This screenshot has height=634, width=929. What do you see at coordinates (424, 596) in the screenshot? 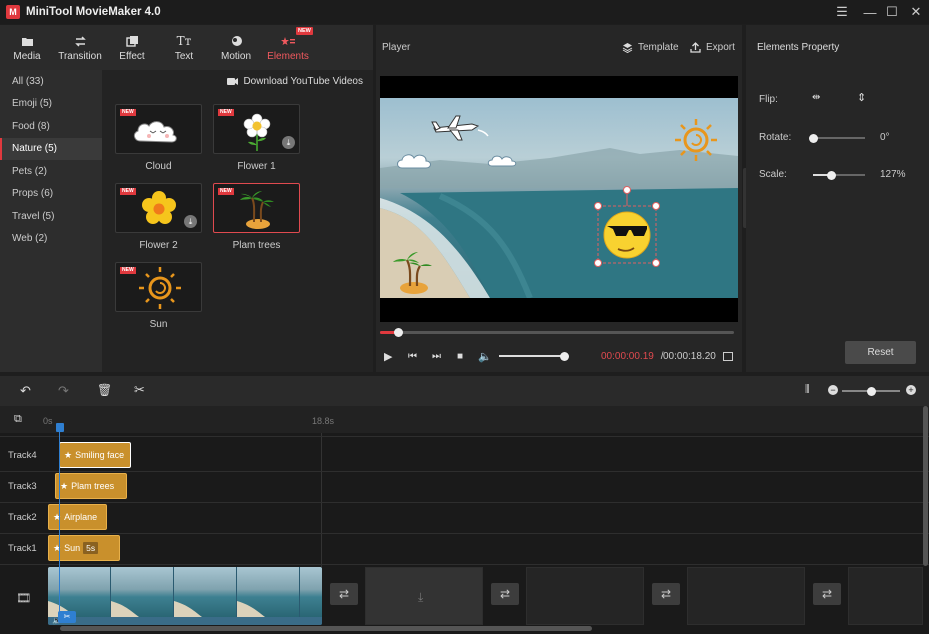
I see `empty-slot-1: ⤓` at bounding box center [424, 596].